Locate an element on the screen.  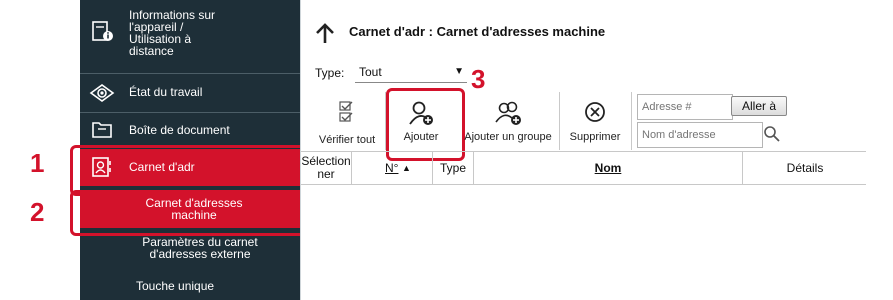
delete-label: Supprimer is located at coordinates (595, 137).